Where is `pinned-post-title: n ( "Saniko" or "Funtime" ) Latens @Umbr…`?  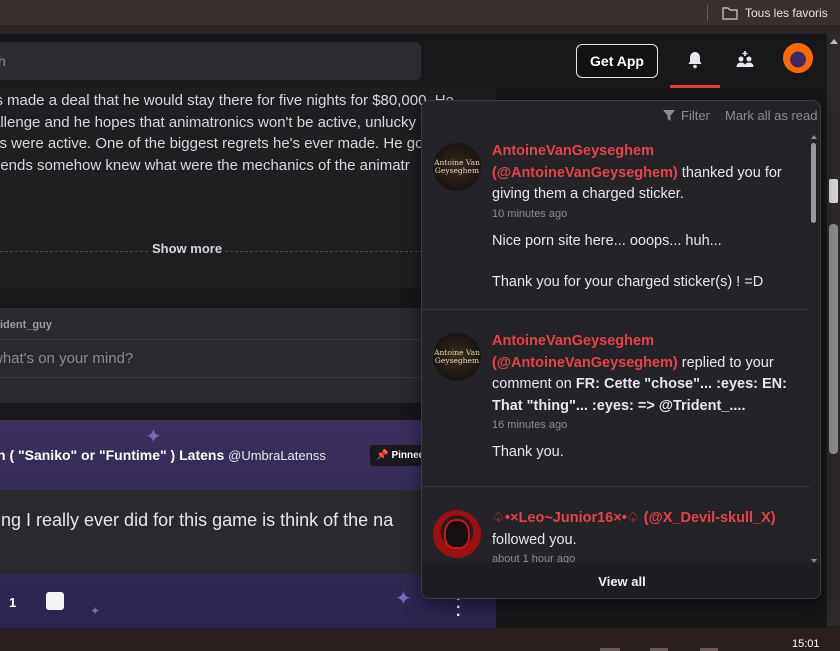 pinned-post-title: n ( "Saniko" or "Funtime" ) Latens @Umbr… is located at coordinates (163, 455).